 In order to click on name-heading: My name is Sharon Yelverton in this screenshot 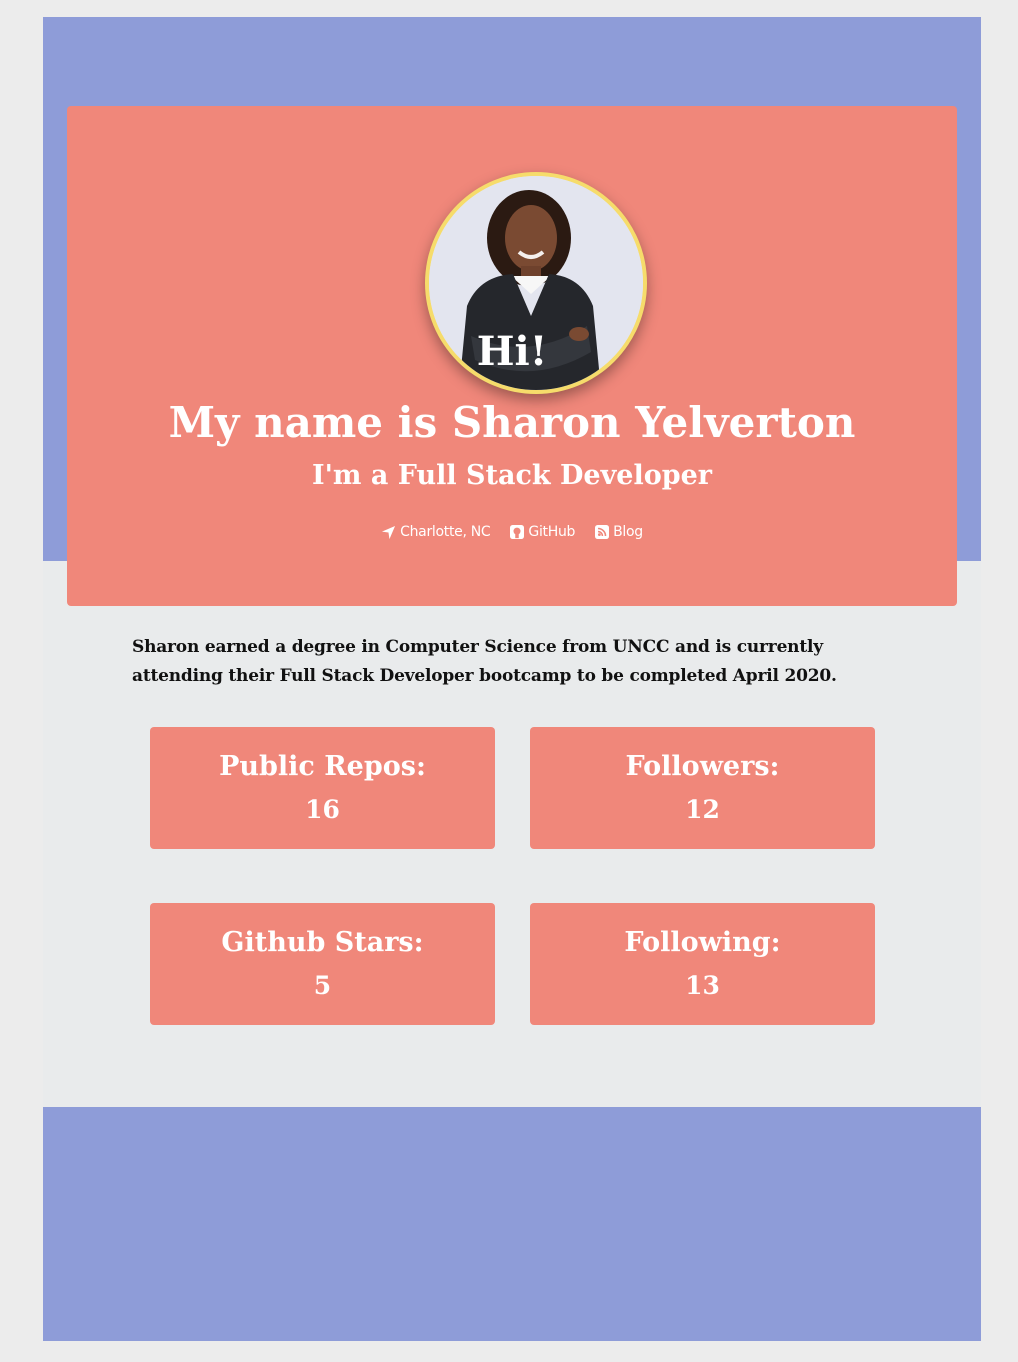, I will do `click(512, 422)`.